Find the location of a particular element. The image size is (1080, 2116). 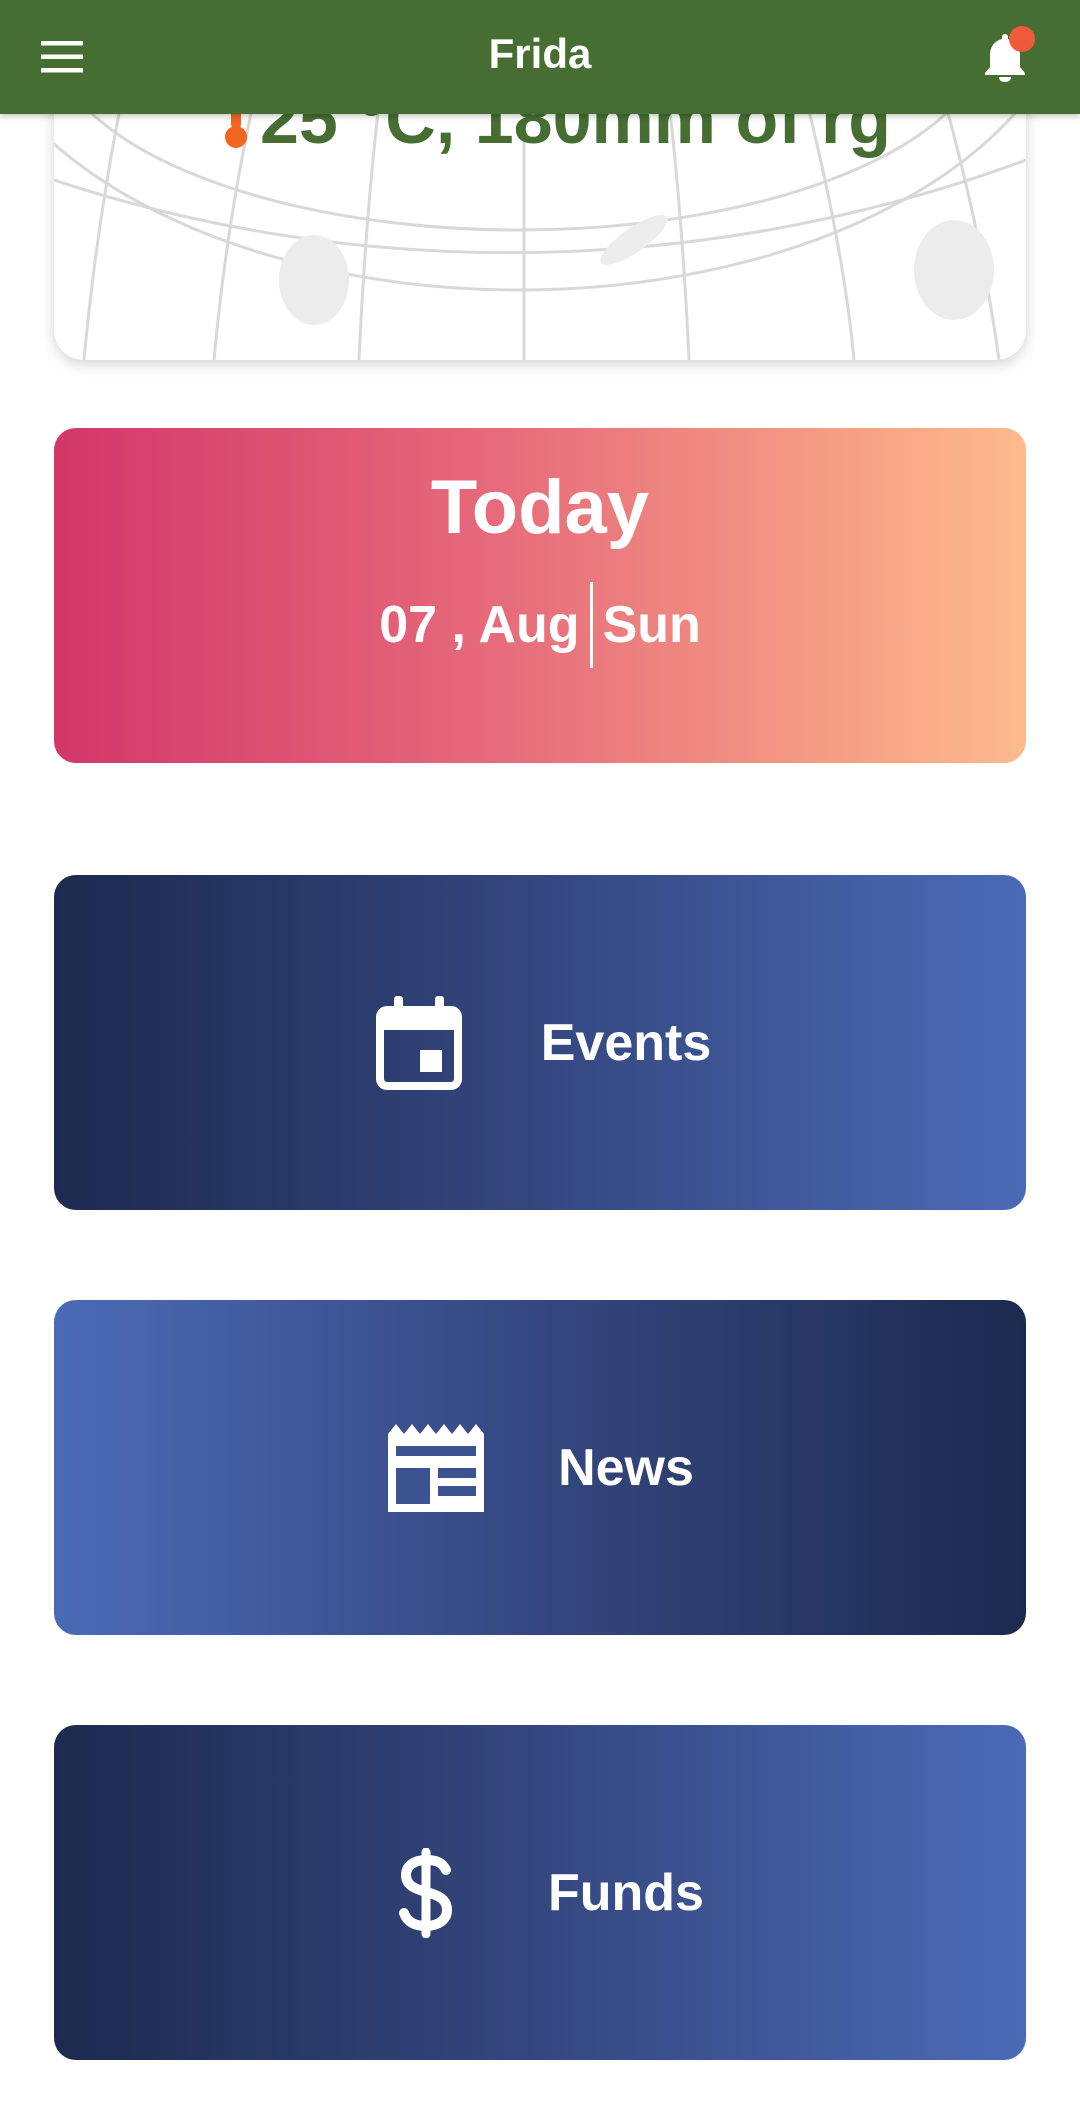

funds-label: Funds is located at coordinates (626, 1892).